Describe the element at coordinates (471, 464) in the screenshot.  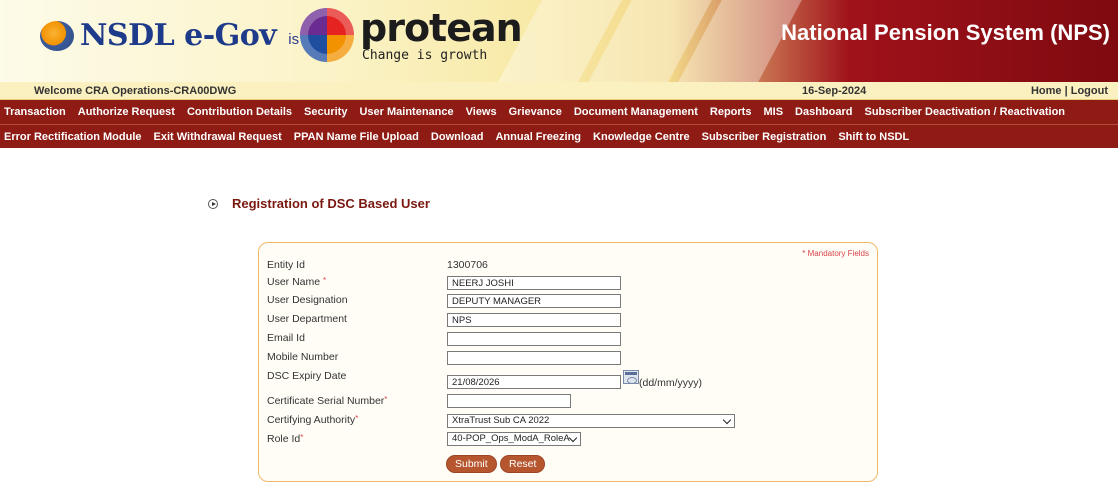
I see `submit-button: Submit` at that location.